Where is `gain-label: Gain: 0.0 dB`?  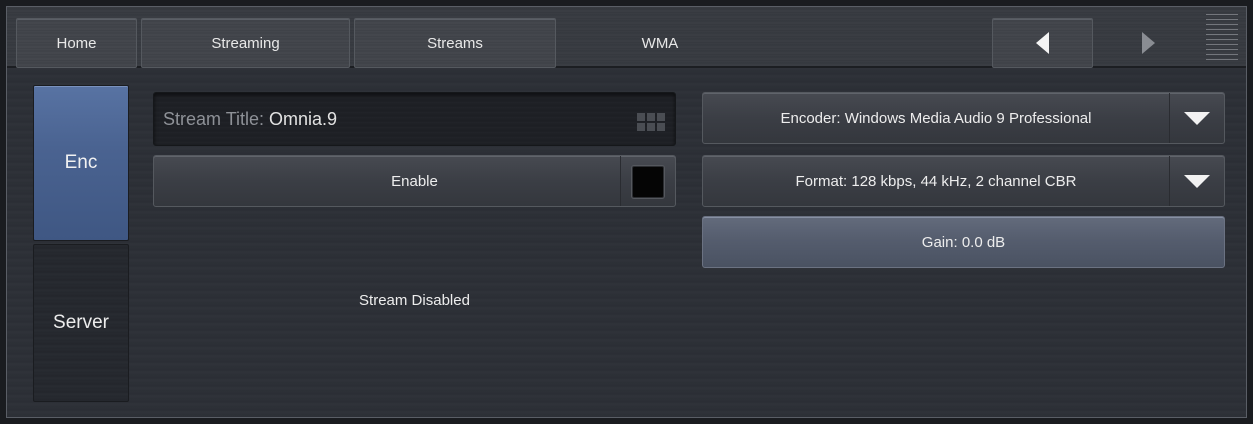
gain-label: Gain: 0.0 dB is located at coordinates (963, 242).